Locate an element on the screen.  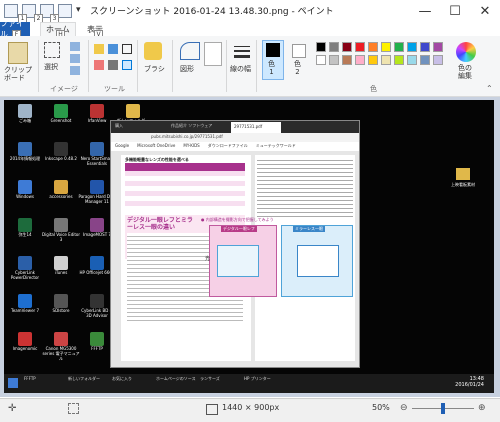
brush-label: ブラシ is located at coordinates (154, 69).